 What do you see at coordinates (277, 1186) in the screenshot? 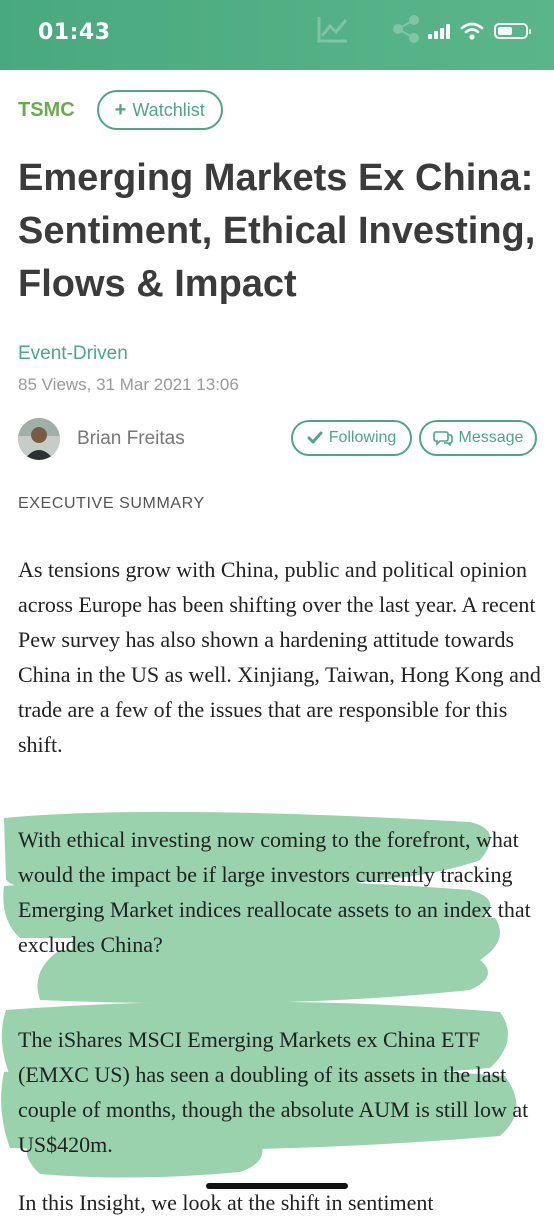
I see `home-indicator` at bounding box center [277, 1186].